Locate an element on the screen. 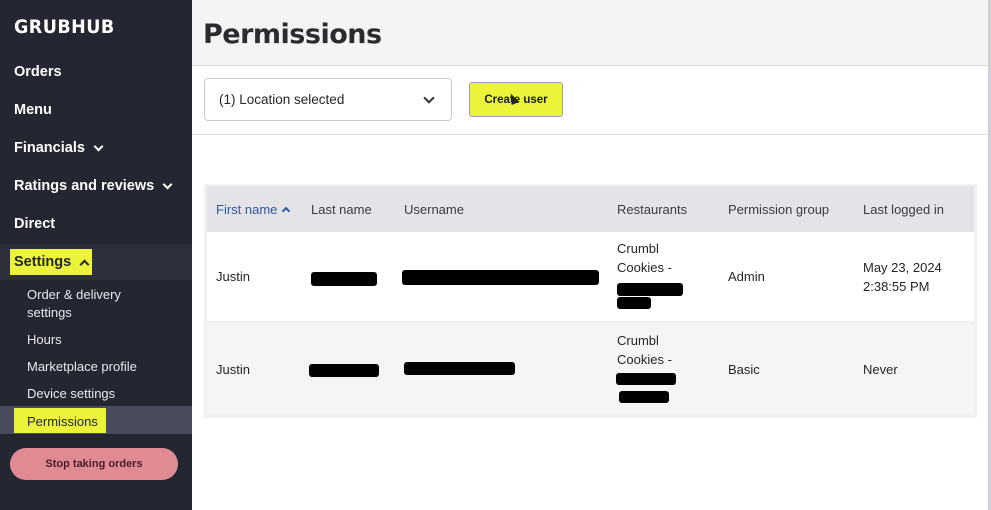 This screenshot has width=991, height=510. sidebar-item-label: Ratings and reviews is located at coordinates (84, 186).